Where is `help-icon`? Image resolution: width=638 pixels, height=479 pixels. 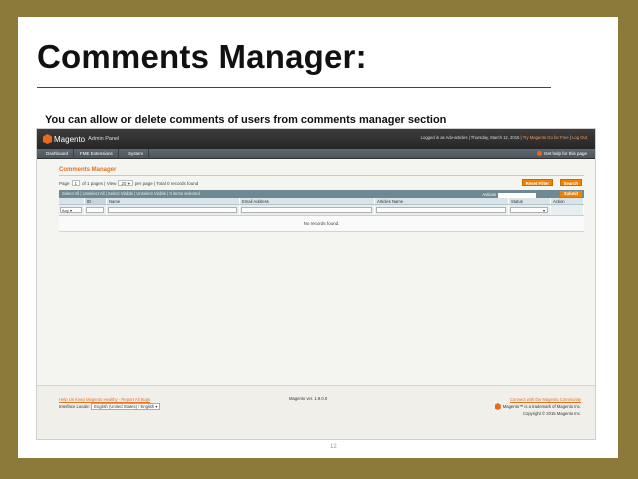
help-icon is located at coordinates (539, 153).